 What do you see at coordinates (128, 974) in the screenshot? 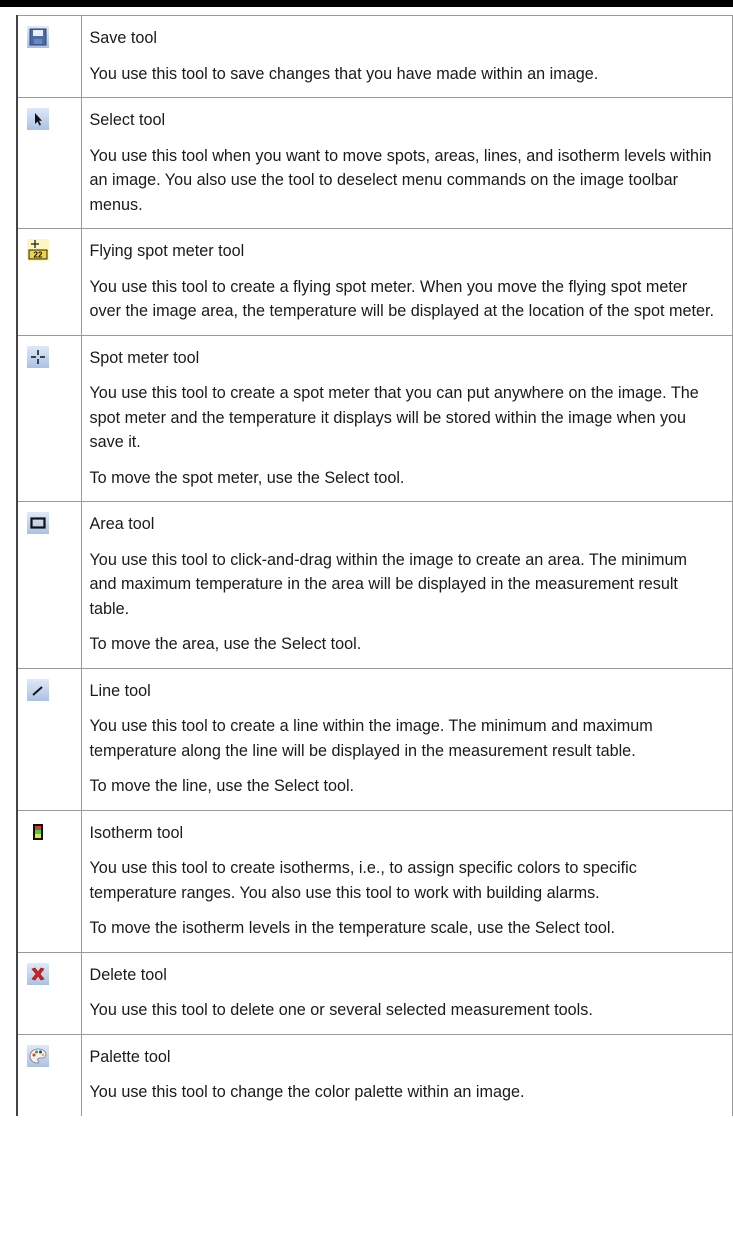
I see `tool-name: Delete tool` at bounding box center [128, 974].